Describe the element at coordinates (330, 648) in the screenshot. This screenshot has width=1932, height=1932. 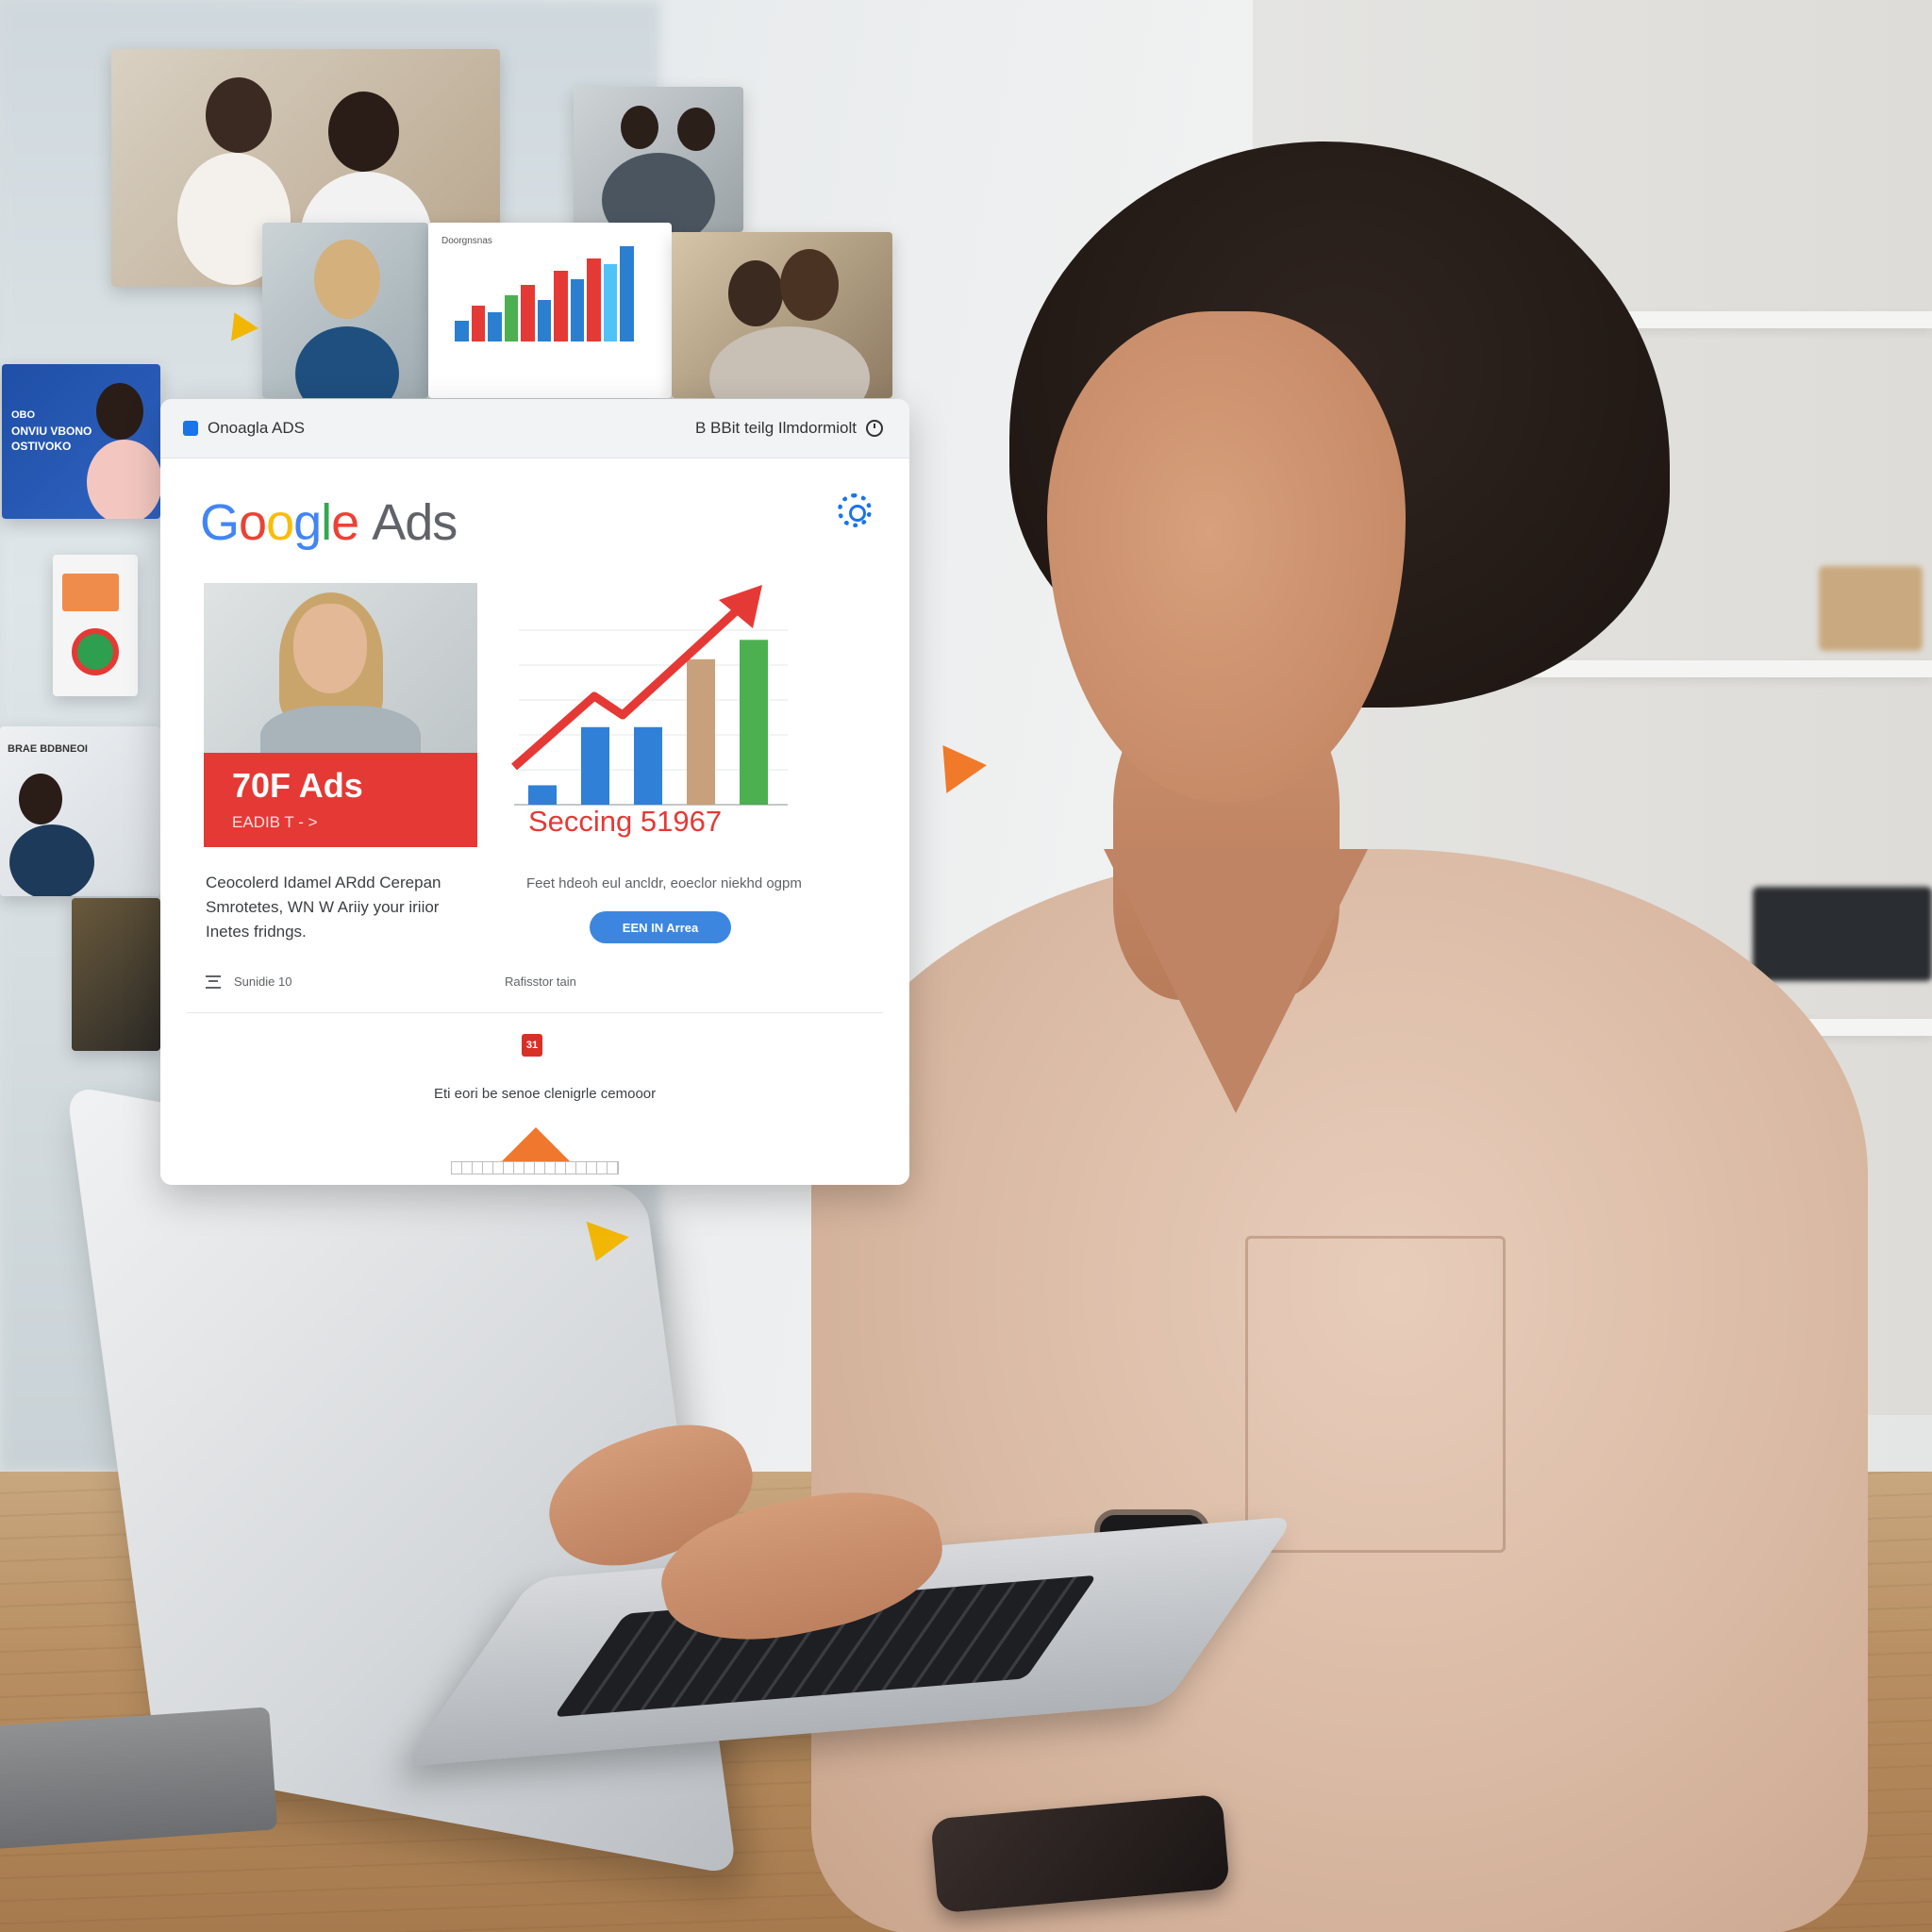
I see `person-face` at that location.